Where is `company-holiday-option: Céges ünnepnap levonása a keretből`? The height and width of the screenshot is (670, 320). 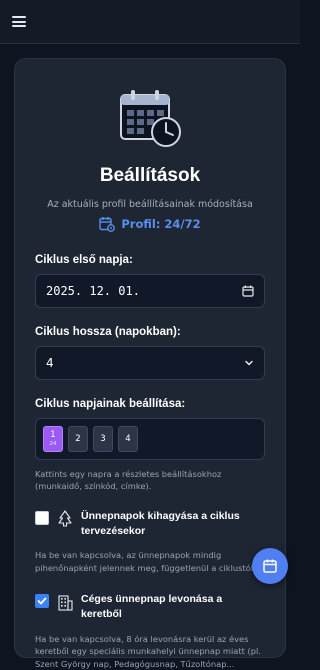
company-holiday-option: Céges ünnepnap levonása a keretből is located at coordinates (150, 607).